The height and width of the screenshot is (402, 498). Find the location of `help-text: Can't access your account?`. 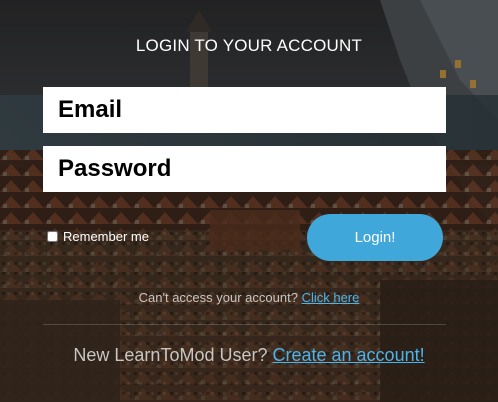

help-text: Can't access your account? is located at coordinates (218, 297).